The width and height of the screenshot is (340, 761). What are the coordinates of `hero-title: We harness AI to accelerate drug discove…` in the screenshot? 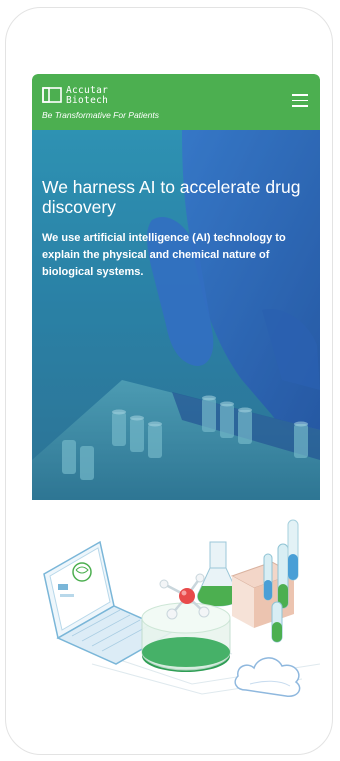 It's located at (171, 197).